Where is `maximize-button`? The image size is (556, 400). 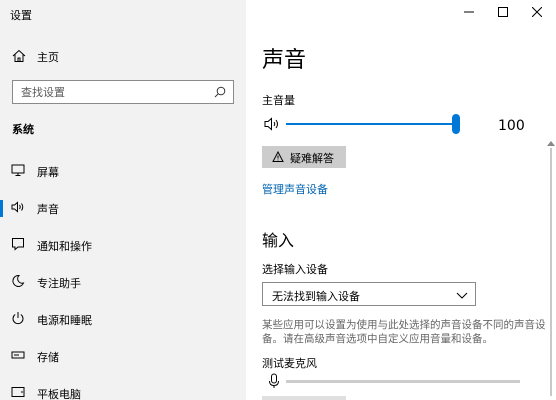
maximize-button is located at coordinates (503, 13).